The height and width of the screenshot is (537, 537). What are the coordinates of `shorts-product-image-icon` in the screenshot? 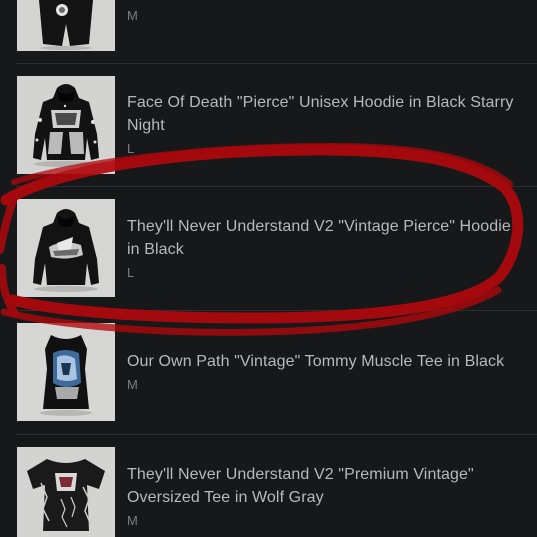 It's located at (66, 25).